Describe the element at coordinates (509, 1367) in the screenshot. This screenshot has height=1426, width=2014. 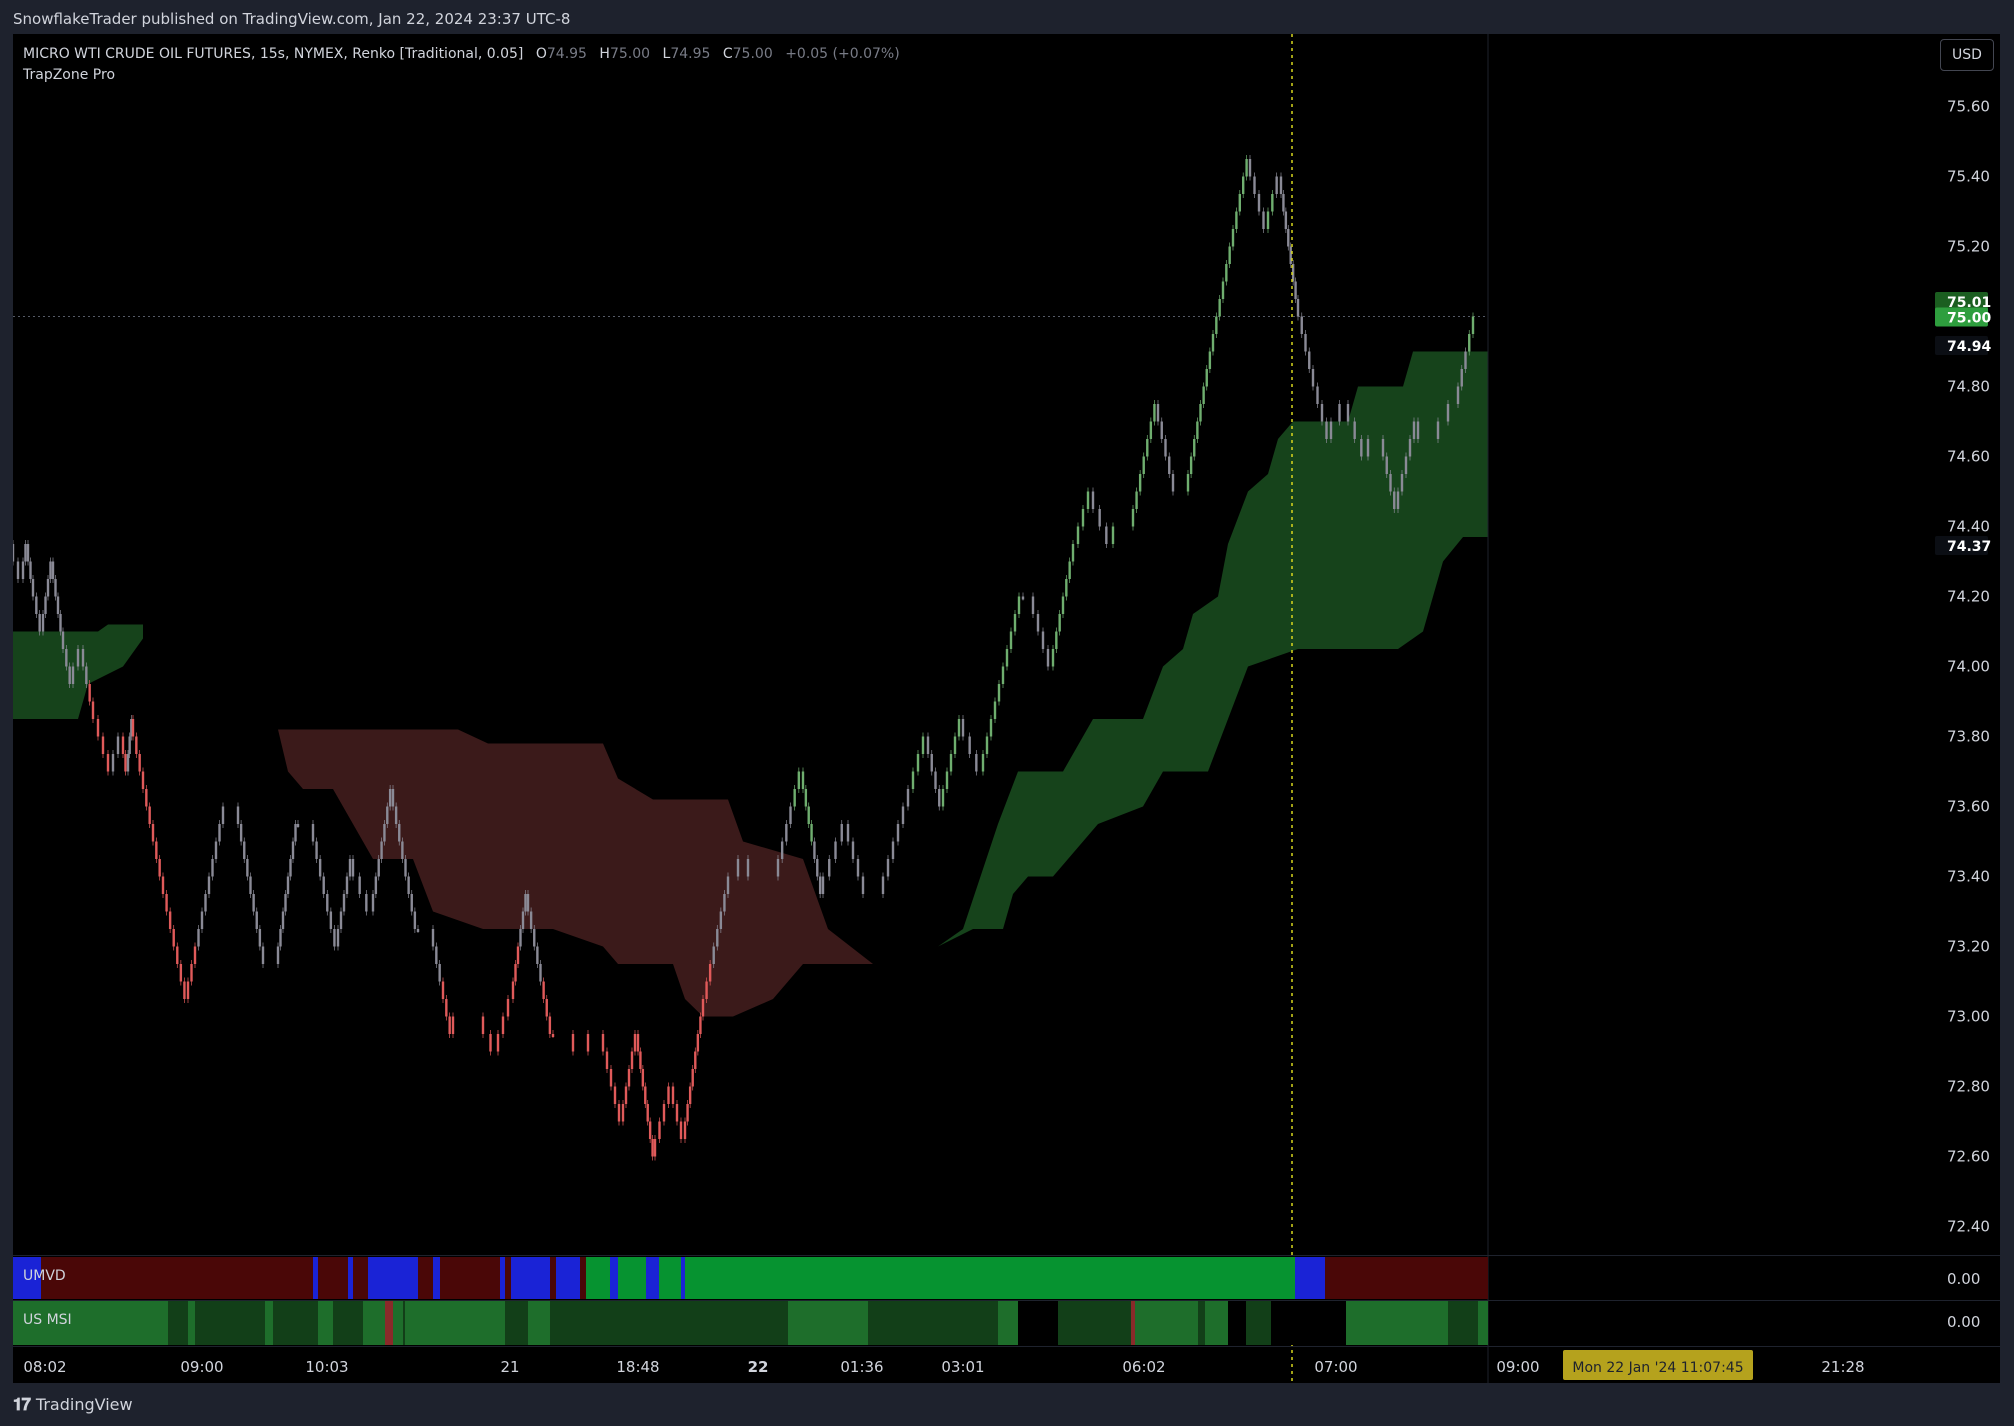
I see `time-tick-label: 21` at that location.